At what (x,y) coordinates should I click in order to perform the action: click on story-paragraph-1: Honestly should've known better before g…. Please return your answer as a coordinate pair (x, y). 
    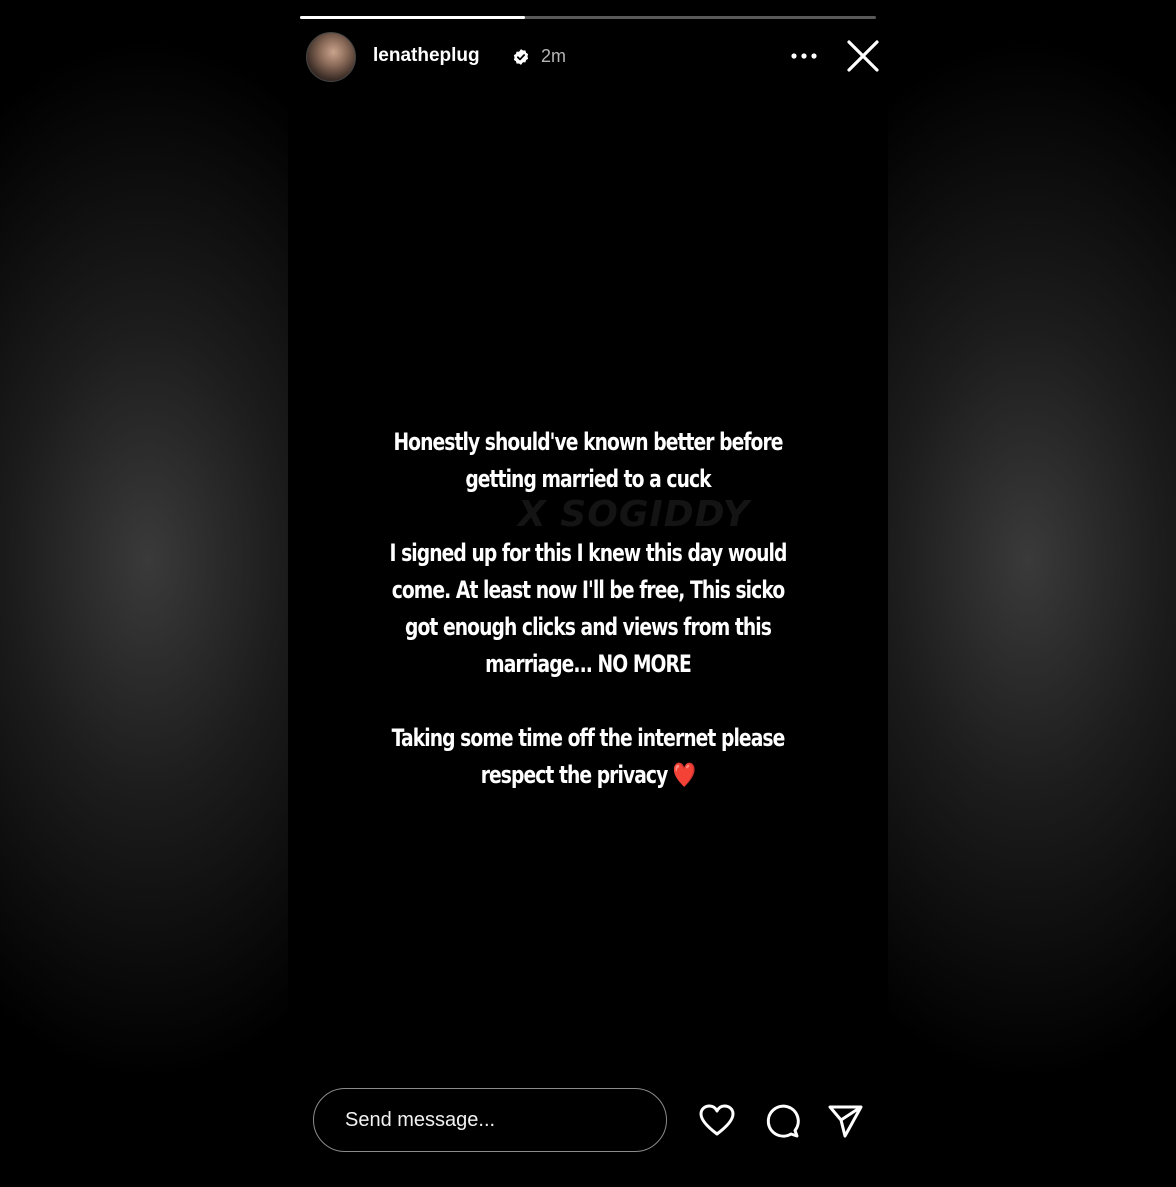
    Looking at the image, I should click on (588, 460).